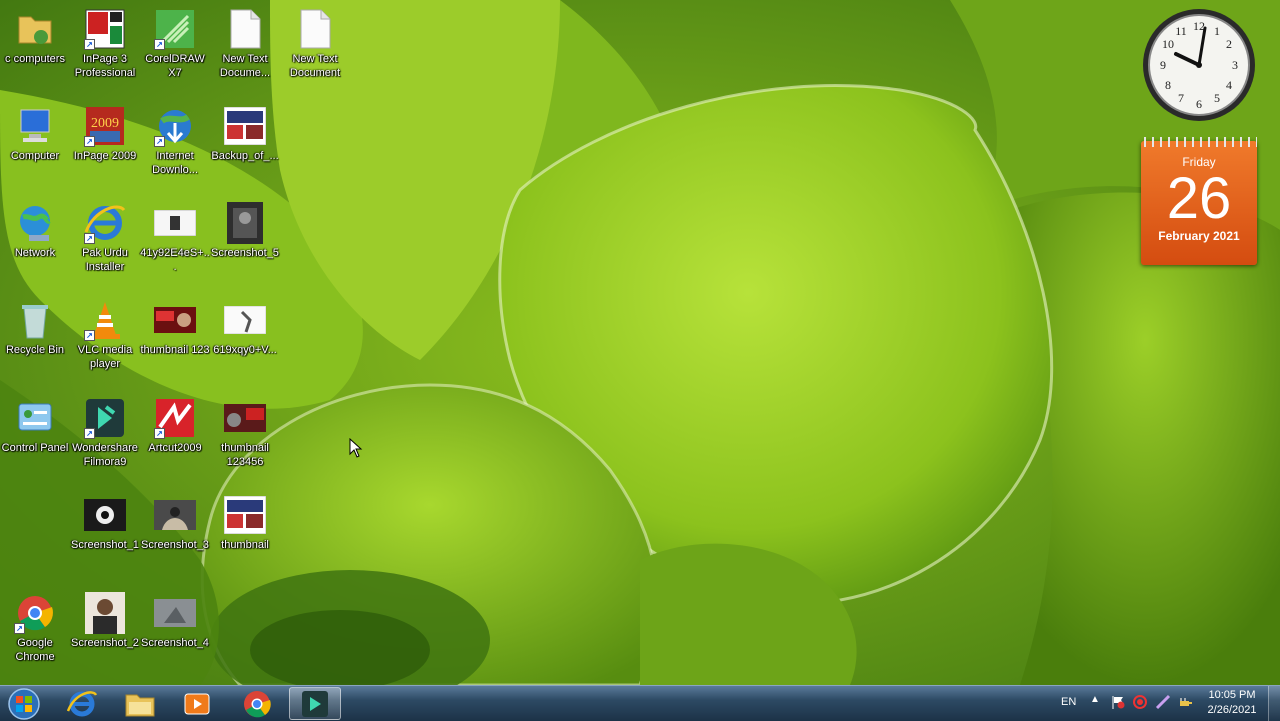  I want to click on taskbar-google-chrome, so click(257, 703).